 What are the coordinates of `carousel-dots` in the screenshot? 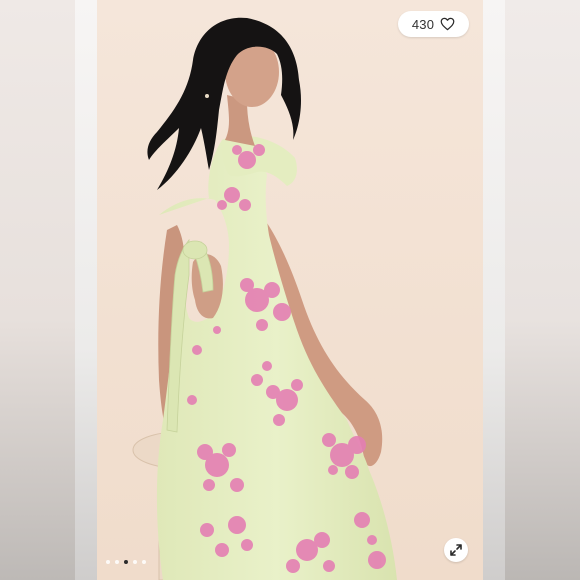 It's located at (126, 562).